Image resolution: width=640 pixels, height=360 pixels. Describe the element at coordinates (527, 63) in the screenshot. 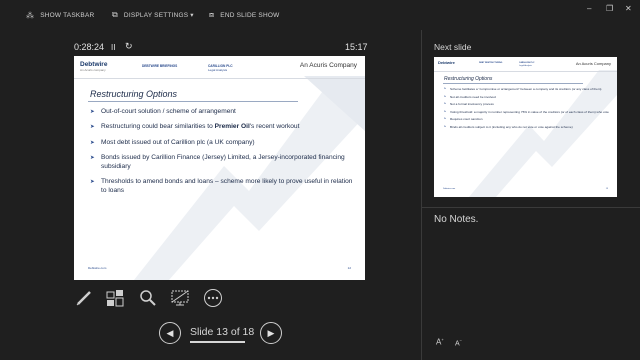

I see `next-slide-header-company: CARILLION PLC` at that location.